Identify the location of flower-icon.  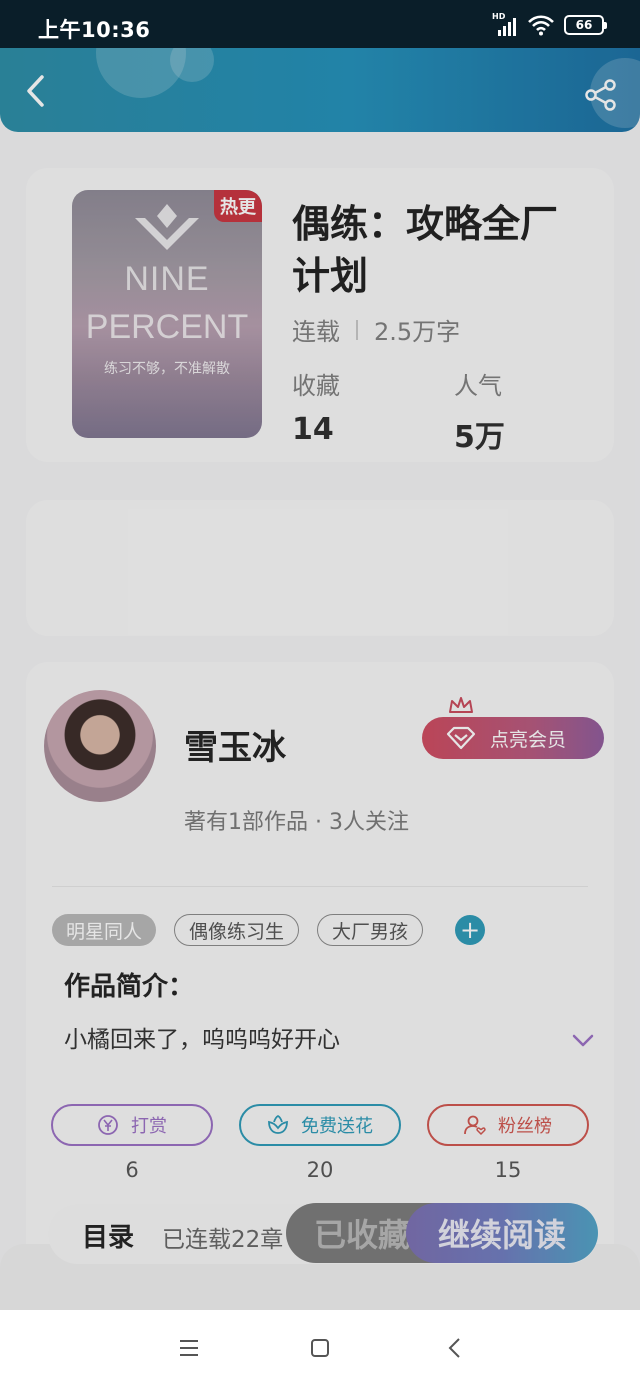
(278, 1124).